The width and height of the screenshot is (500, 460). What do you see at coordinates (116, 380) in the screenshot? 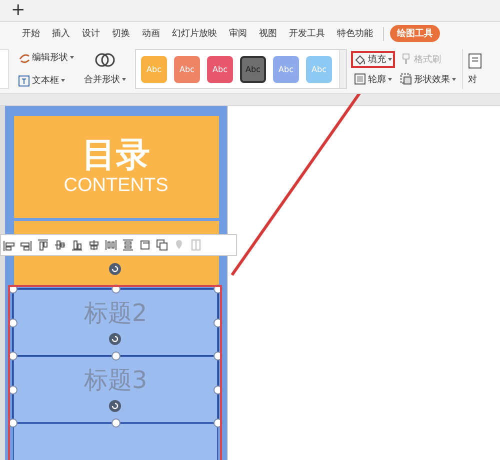
I see `heading-text: 标题3` at bounding box center [116, 380].